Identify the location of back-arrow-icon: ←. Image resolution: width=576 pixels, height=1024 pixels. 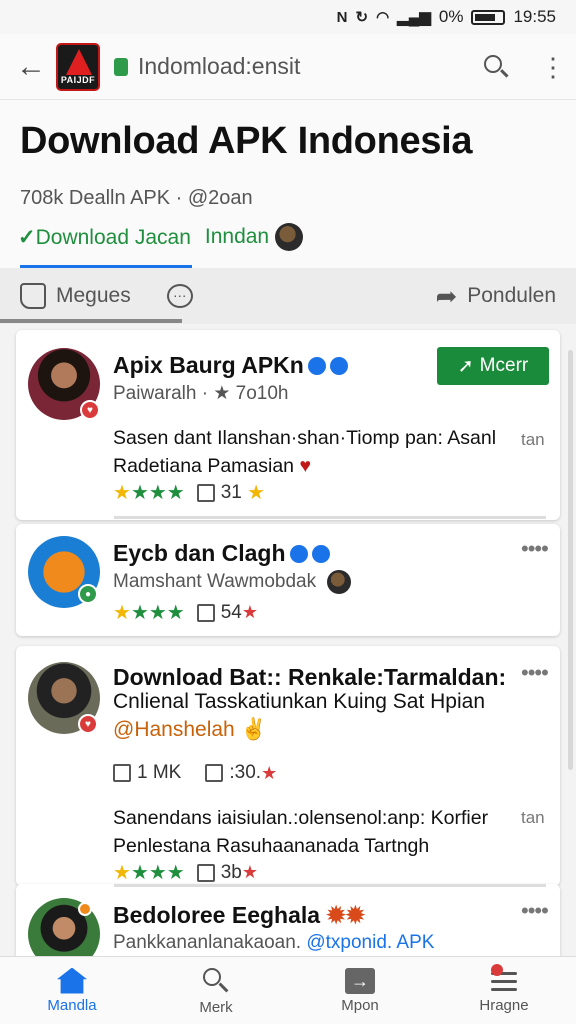
(33, 67).